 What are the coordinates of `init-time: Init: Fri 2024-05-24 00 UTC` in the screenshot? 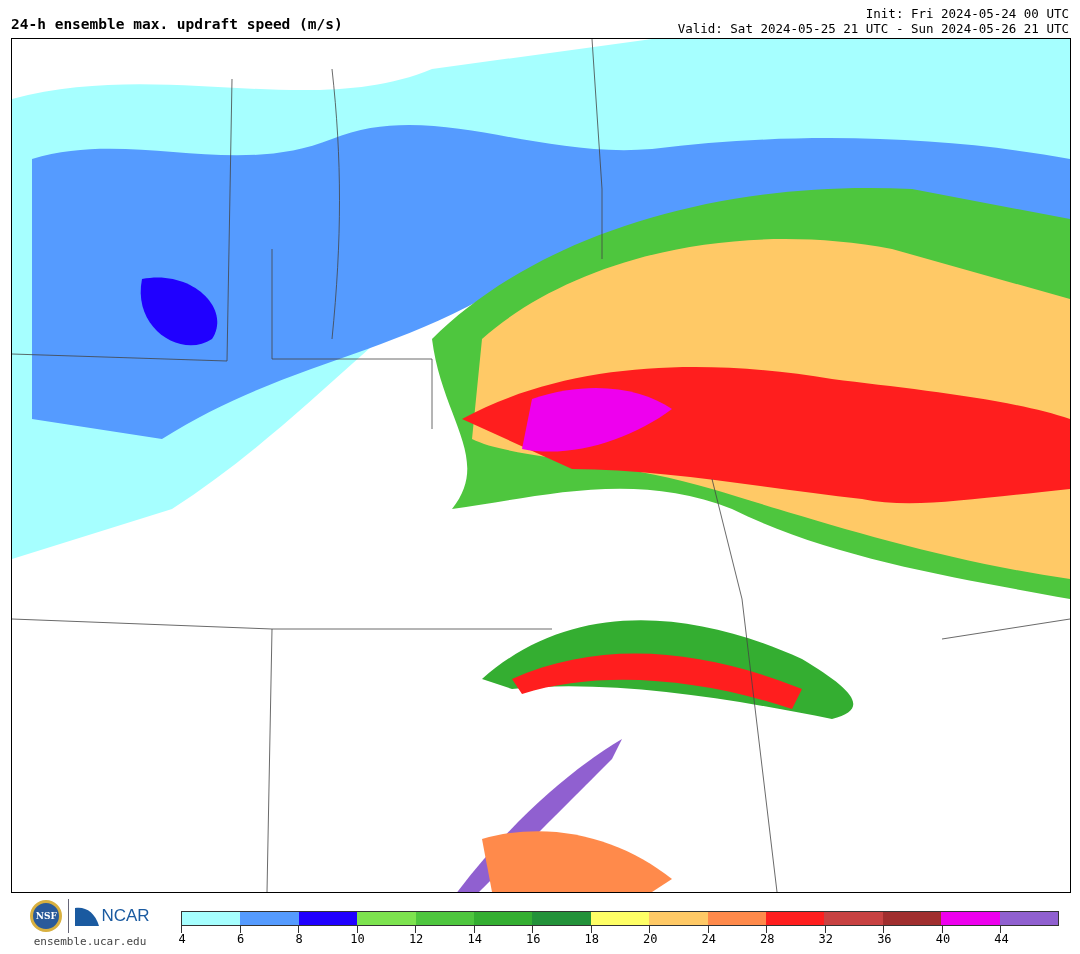 It's located at (966, 13).